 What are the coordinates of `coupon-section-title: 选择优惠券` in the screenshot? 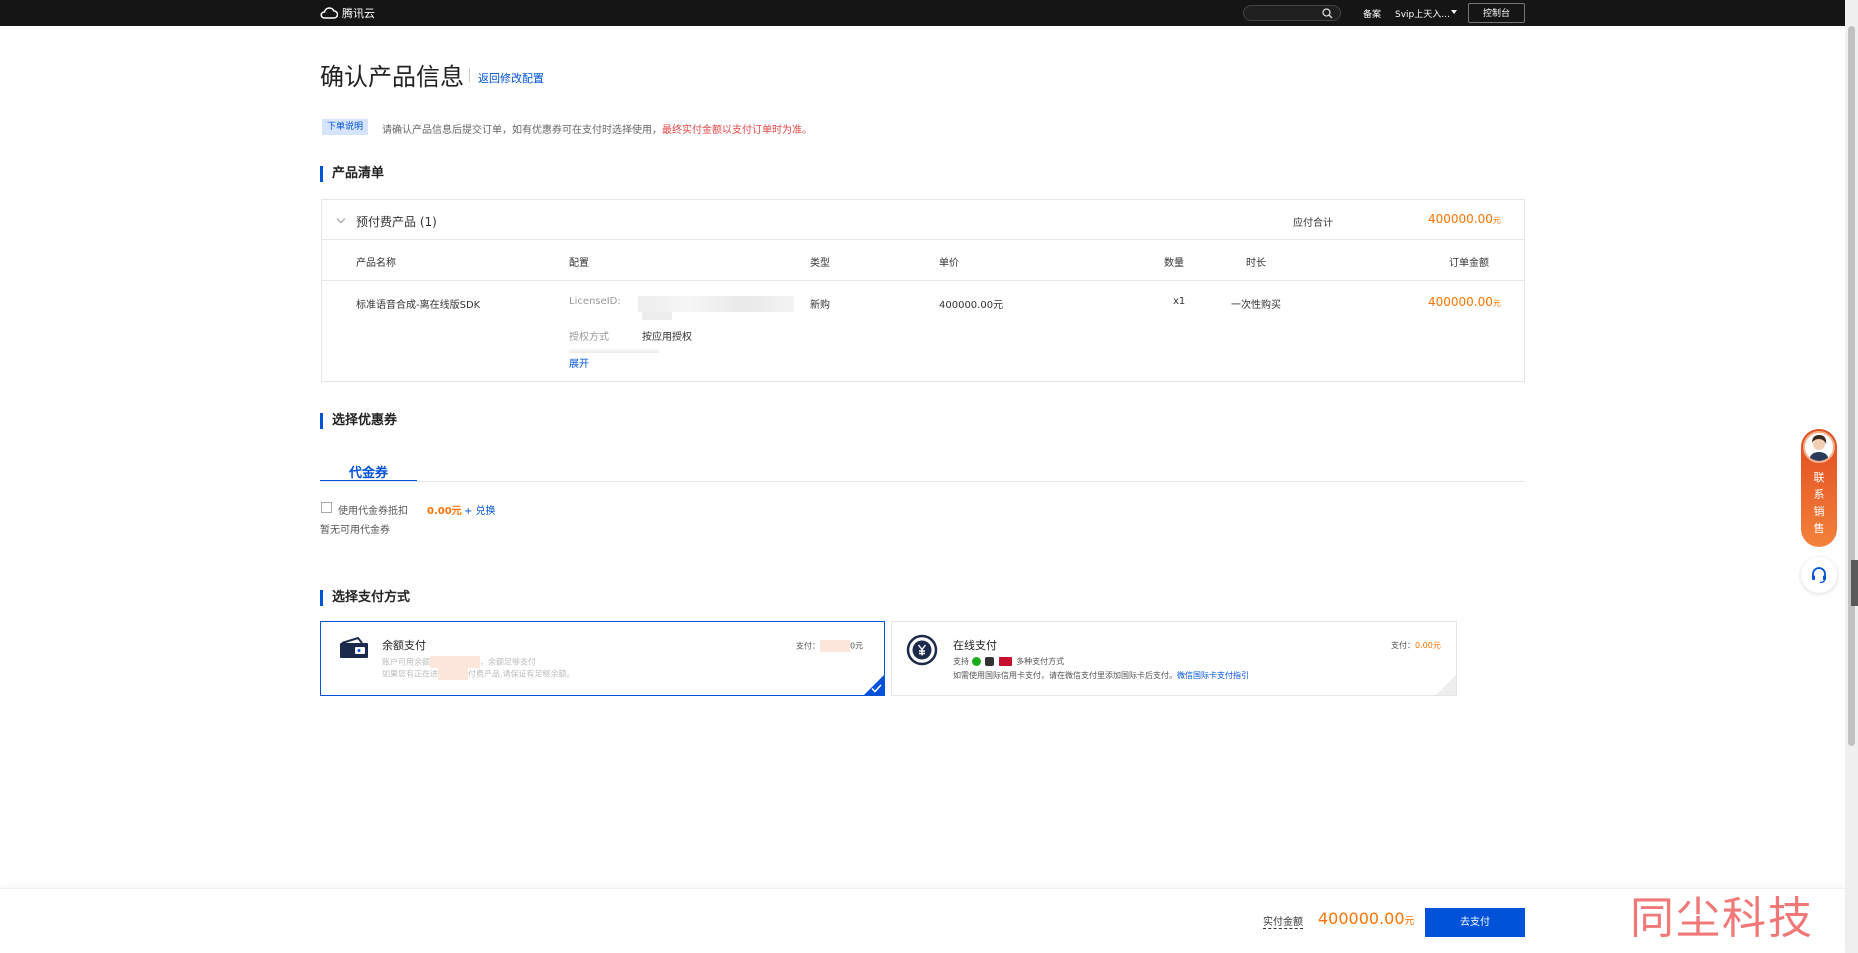 It's located at (358, 421).